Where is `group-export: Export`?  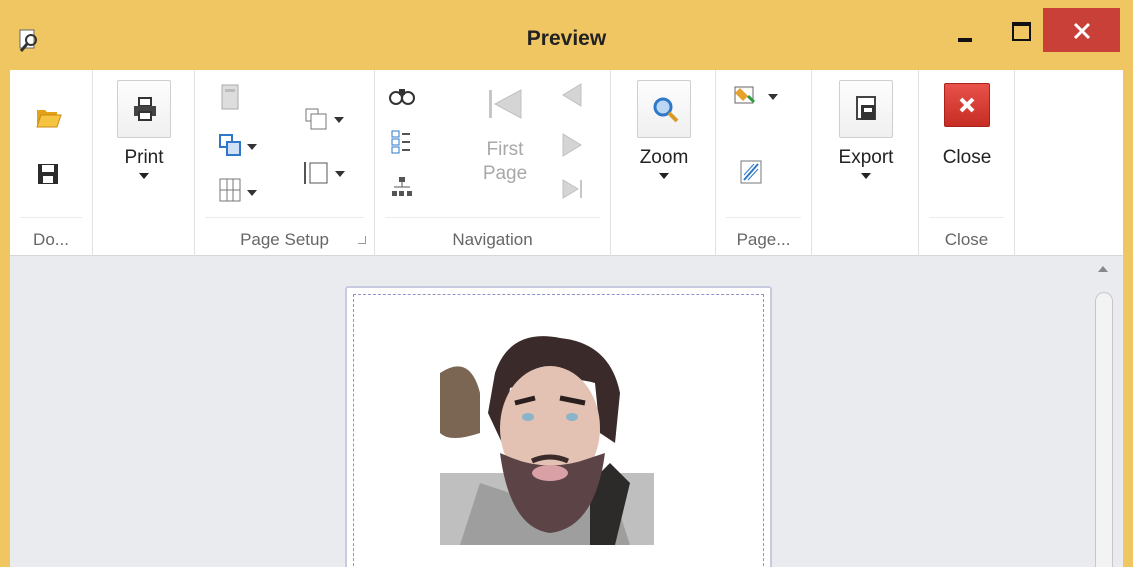
group-export: Export is located at coordinates (865, 163).